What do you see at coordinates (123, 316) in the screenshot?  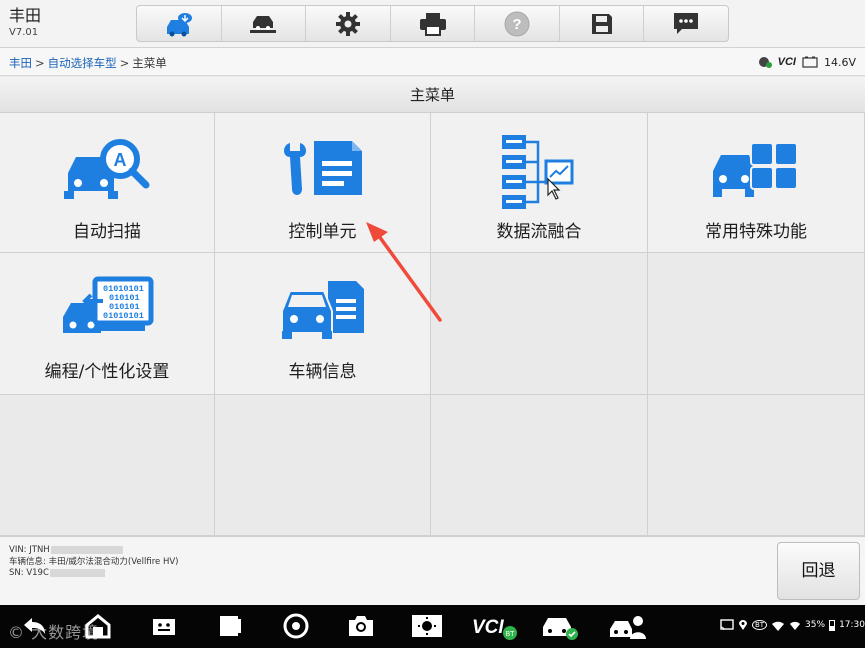 I see `svg-text: 01010101` at bounding box center [123, 316].